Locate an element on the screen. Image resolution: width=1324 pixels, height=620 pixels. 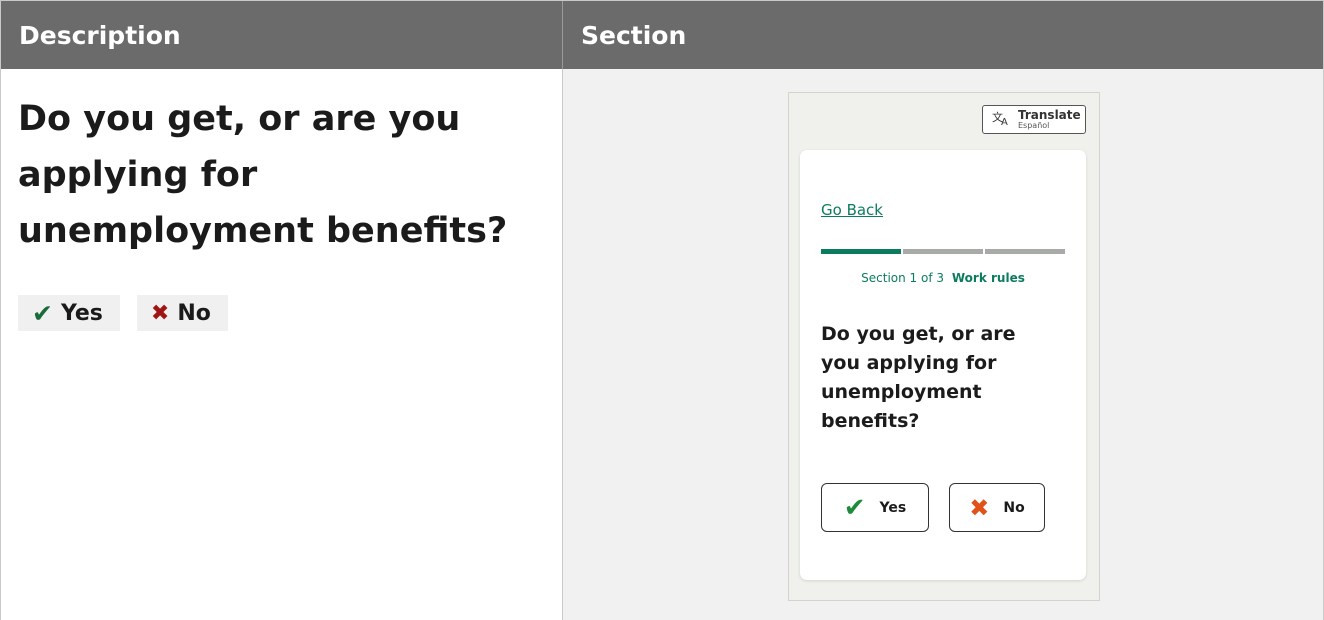
yes-button: ✔ Yes is located at coordinates (875, 507).